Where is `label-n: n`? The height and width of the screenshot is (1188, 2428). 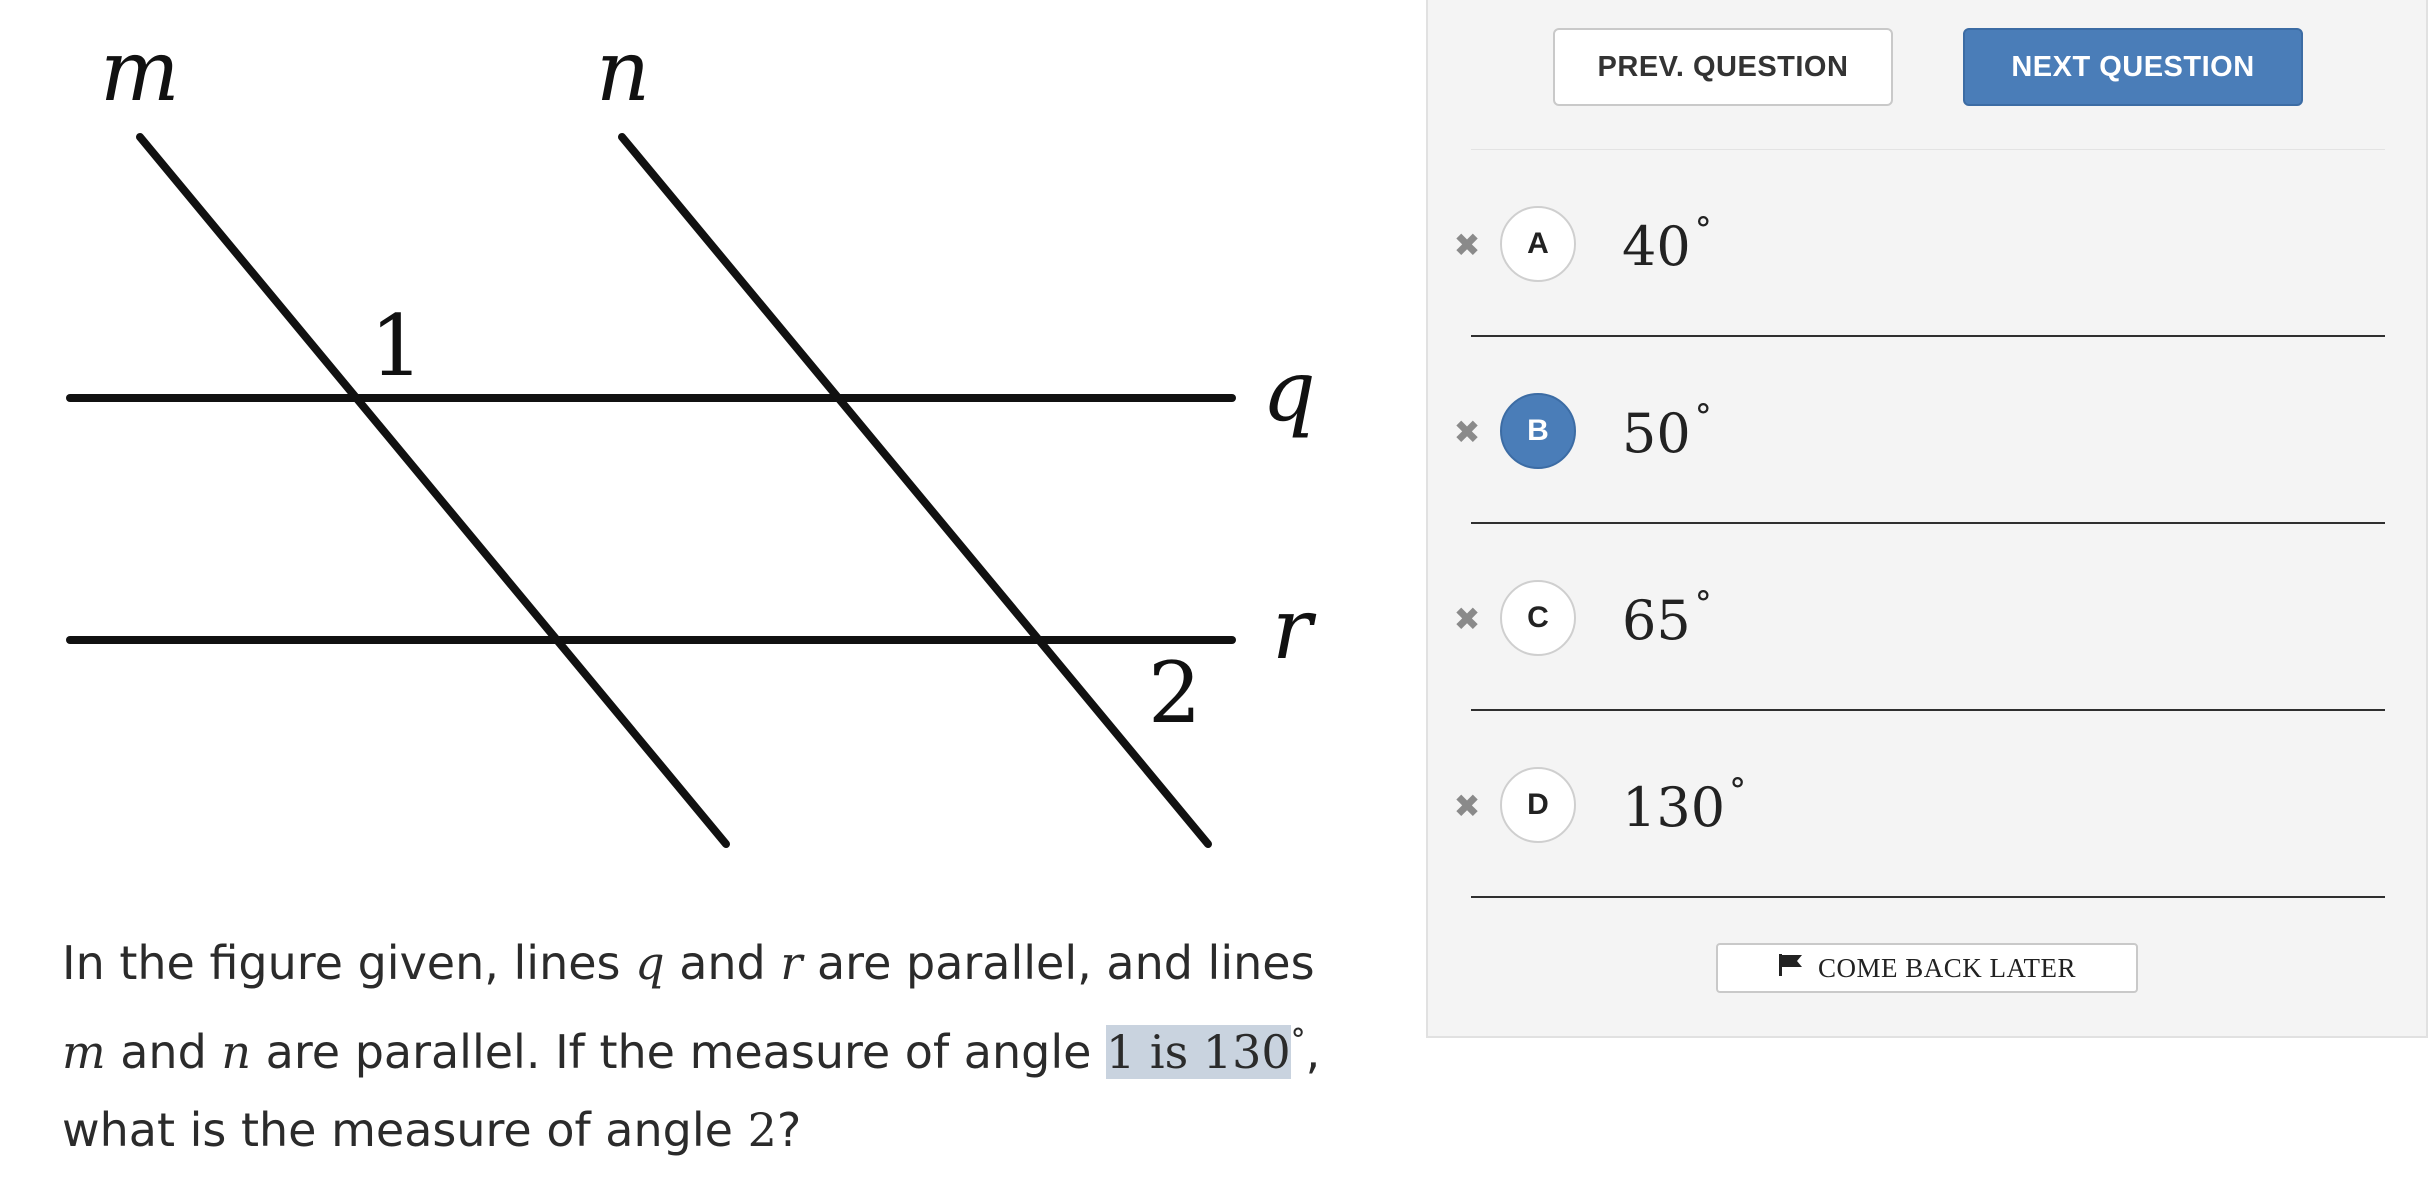 label-n: n is located at coordinates (623, 71).